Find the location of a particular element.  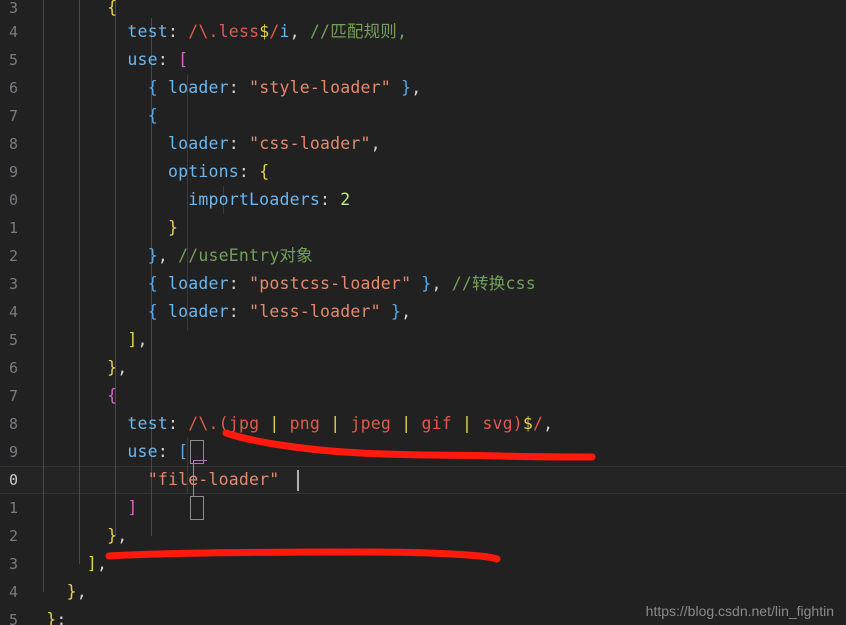

code-line: importLoaders: 2 is located at coordinates (423, 200).